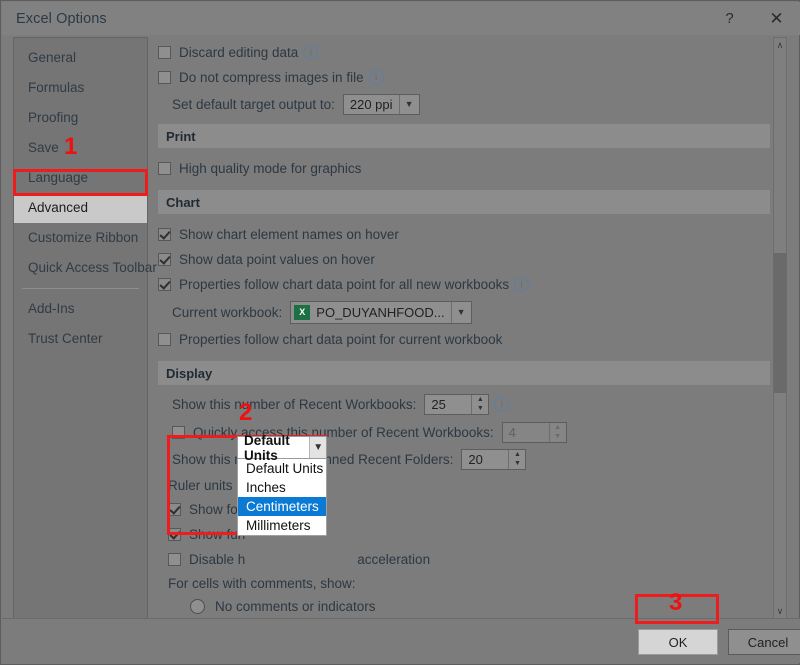 The width and height of the screenshot is (800, 665). Describe the element at coordinates (174, 534) in the screenshot. I see `show-function-screentips-checkbox` at that location.